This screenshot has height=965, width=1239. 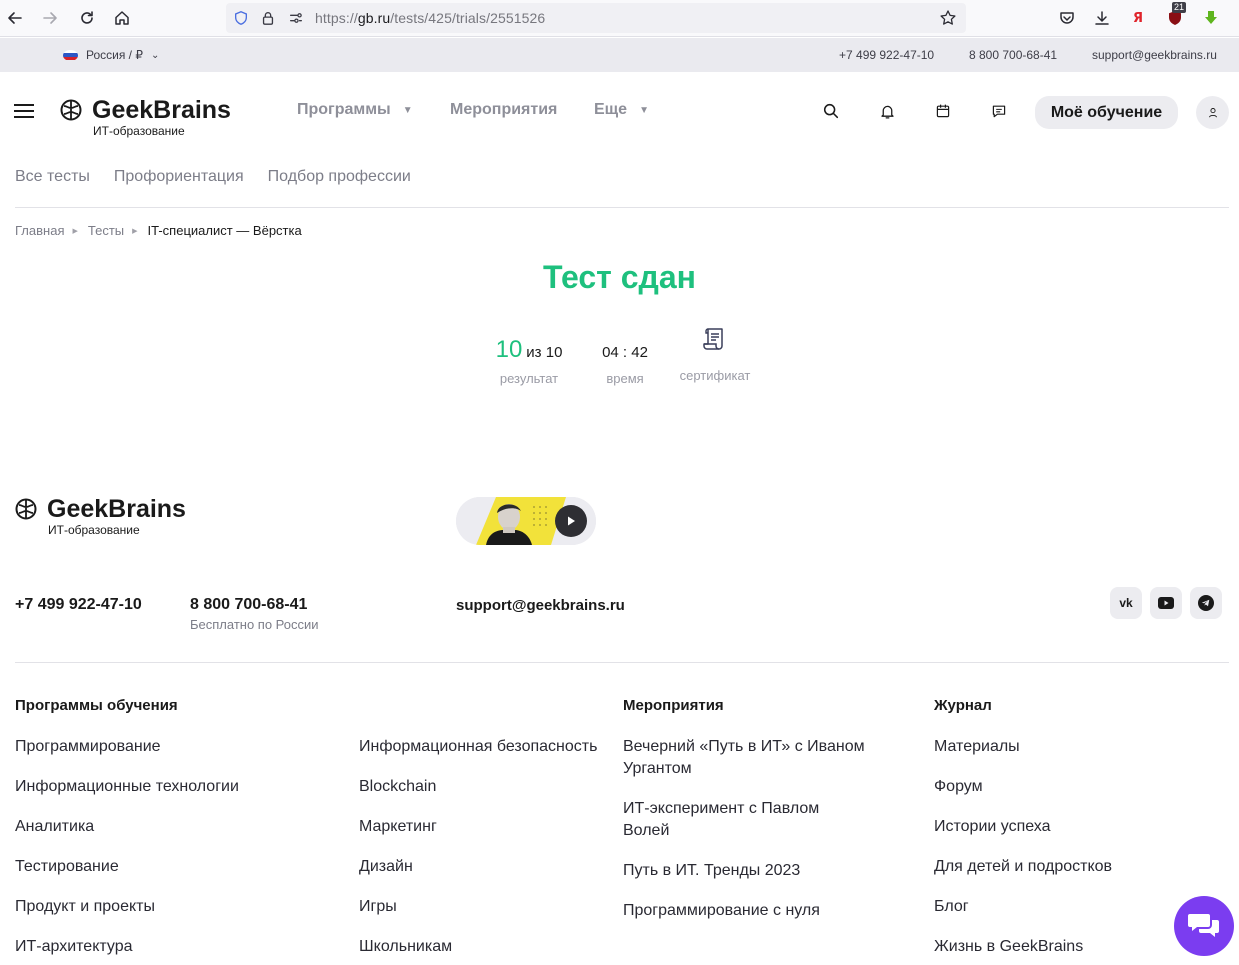 What do you see at coordinates (430, 18) in the screenshot?
I see `url-text: https://gb.ru/tests/425/trials/2551526` at bounding box center [430, 18].